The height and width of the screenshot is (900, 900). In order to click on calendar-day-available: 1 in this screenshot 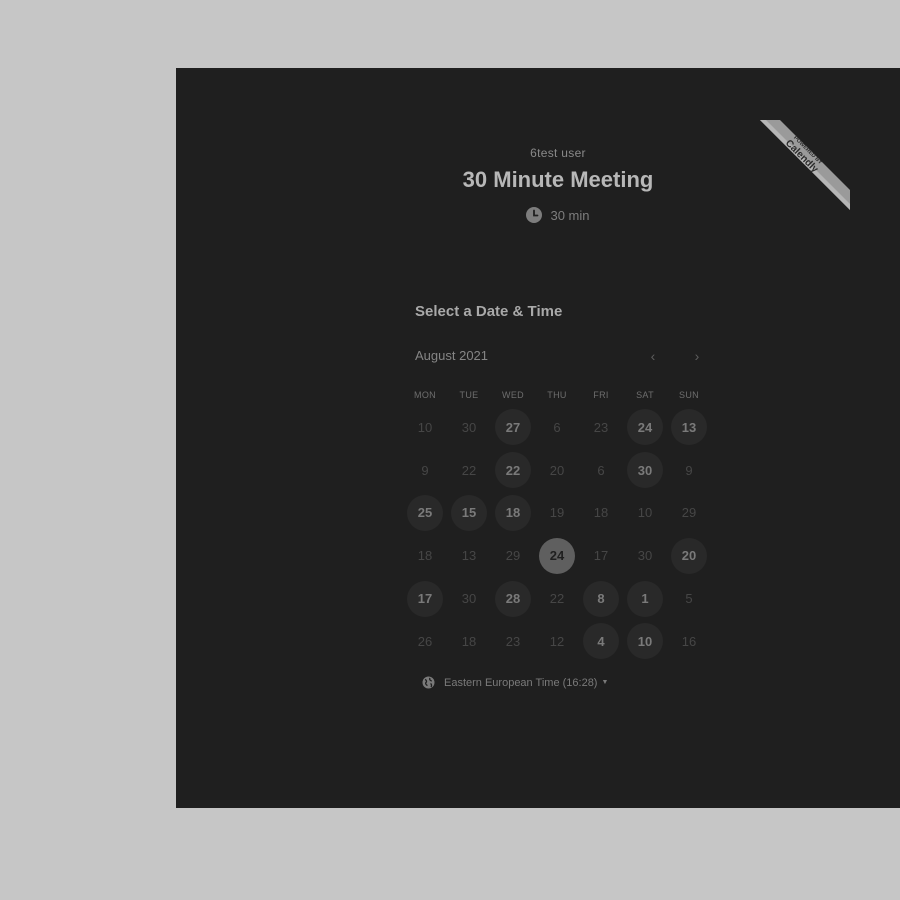, I will do `click(645, 598)`.